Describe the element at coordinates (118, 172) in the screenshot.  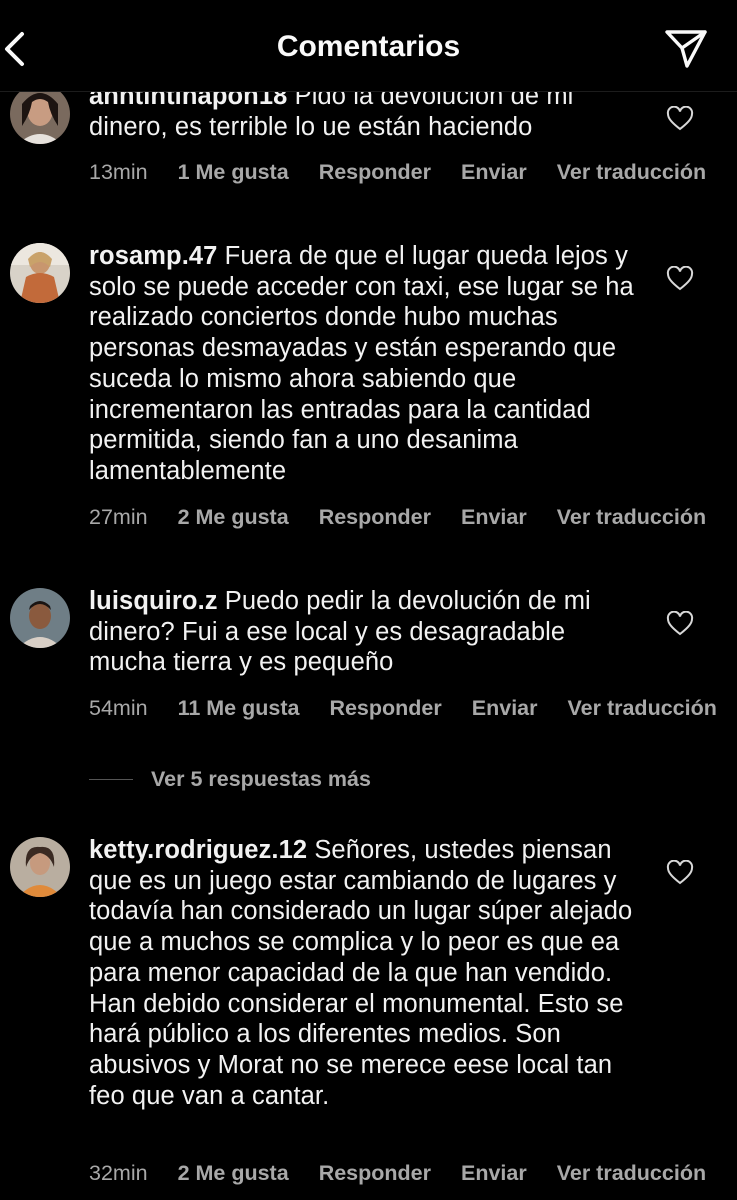
I see `comment-timestamp: 13min` at that location.